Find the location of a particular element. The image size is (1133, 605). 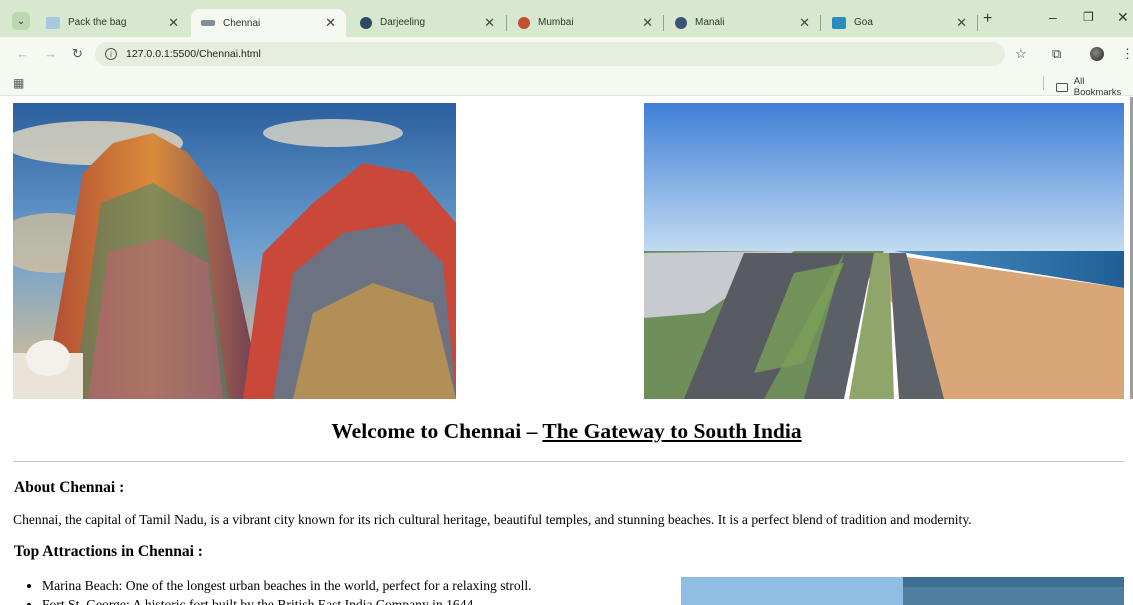

bookmarks-bar: ▦ All Bookmarks is located at coordinates (566, 84).